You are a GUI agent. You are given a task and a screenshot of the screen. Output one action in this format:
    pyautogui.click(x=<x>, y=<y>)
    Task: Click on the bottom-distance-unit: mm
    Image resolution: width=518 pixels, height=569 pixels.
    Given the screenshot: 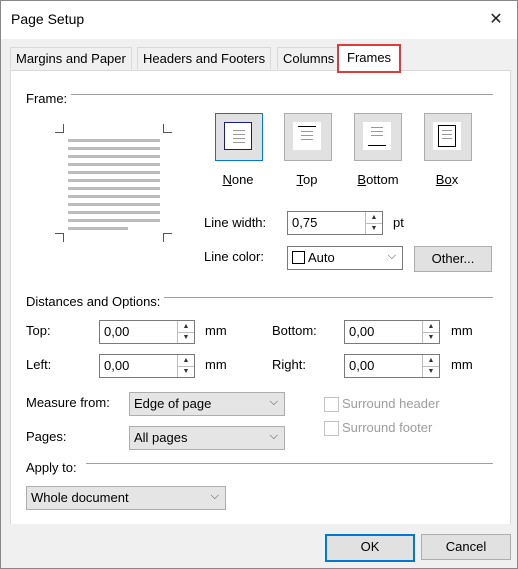 What is the action you would take?
    pyautogui.click(x=462, y=330)
    